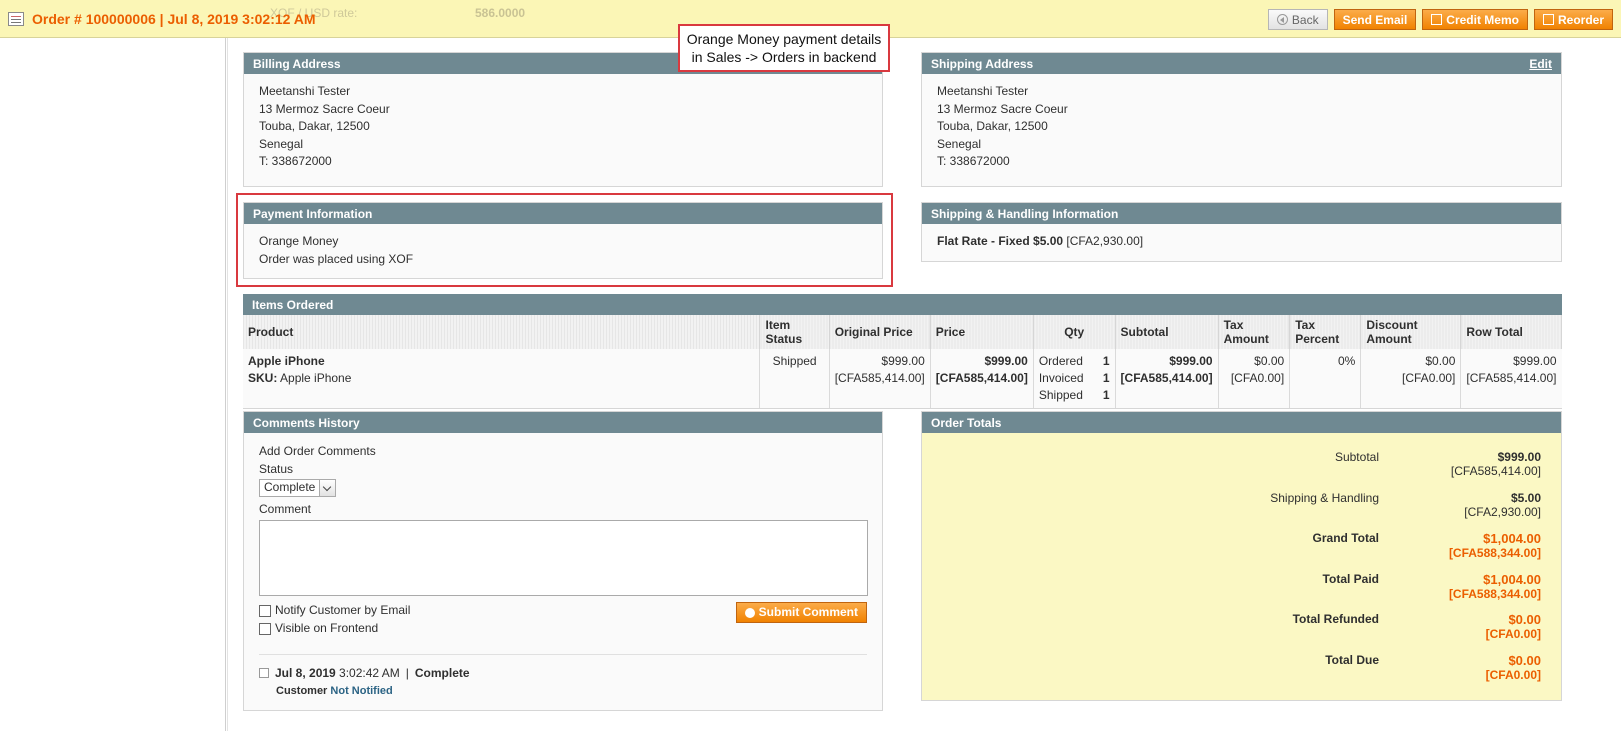 This screenshot has height=731, width=1621. What do you see at coordinates (784, 39) in the screenshot?
I see `callout-line-1: Orange Money payment details` at bounding box center [784, 39].